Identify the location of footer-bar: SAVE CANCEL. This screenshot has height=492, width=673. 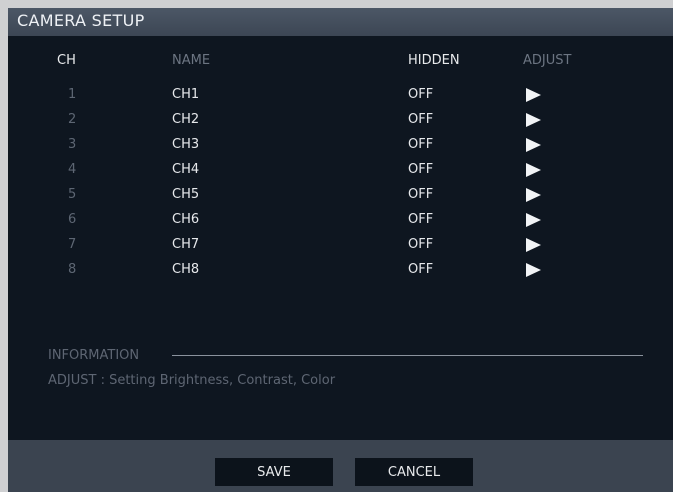
(340, 466).